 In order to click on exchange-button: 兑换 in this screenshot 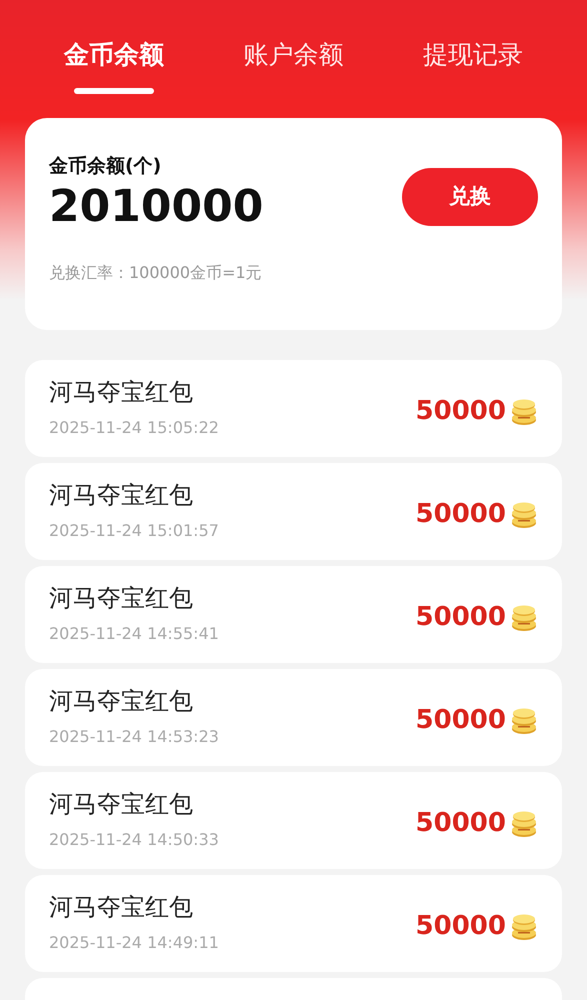, I will do `click(470, 197)`.